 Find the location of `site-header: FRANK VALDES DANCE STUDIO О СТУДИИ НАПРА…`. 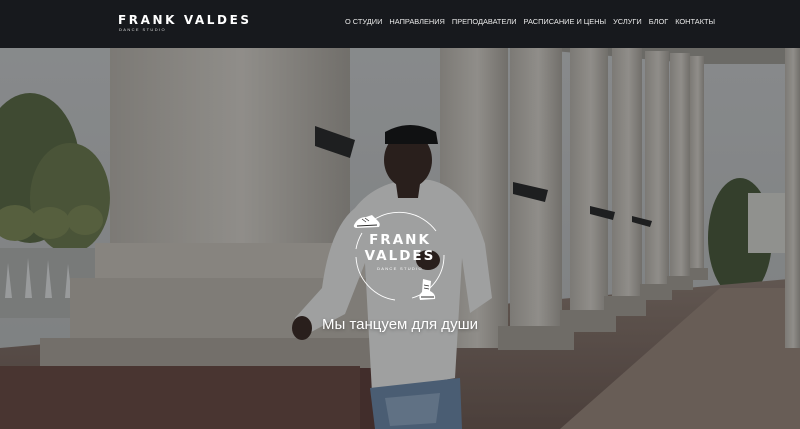

site-header: FRANK VALDES DANCE STUDIO О СТУДИИ НАПРА… is located at coordinates (400, 24).